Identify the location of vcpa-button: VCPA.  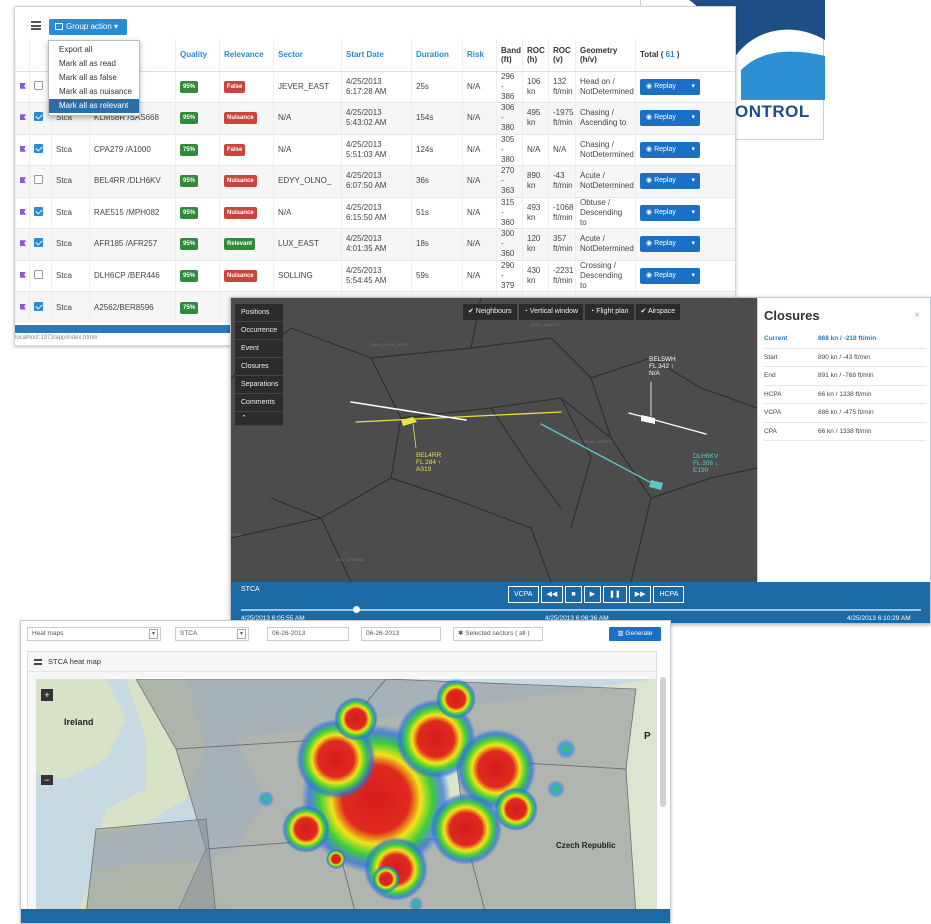
(523, 594).